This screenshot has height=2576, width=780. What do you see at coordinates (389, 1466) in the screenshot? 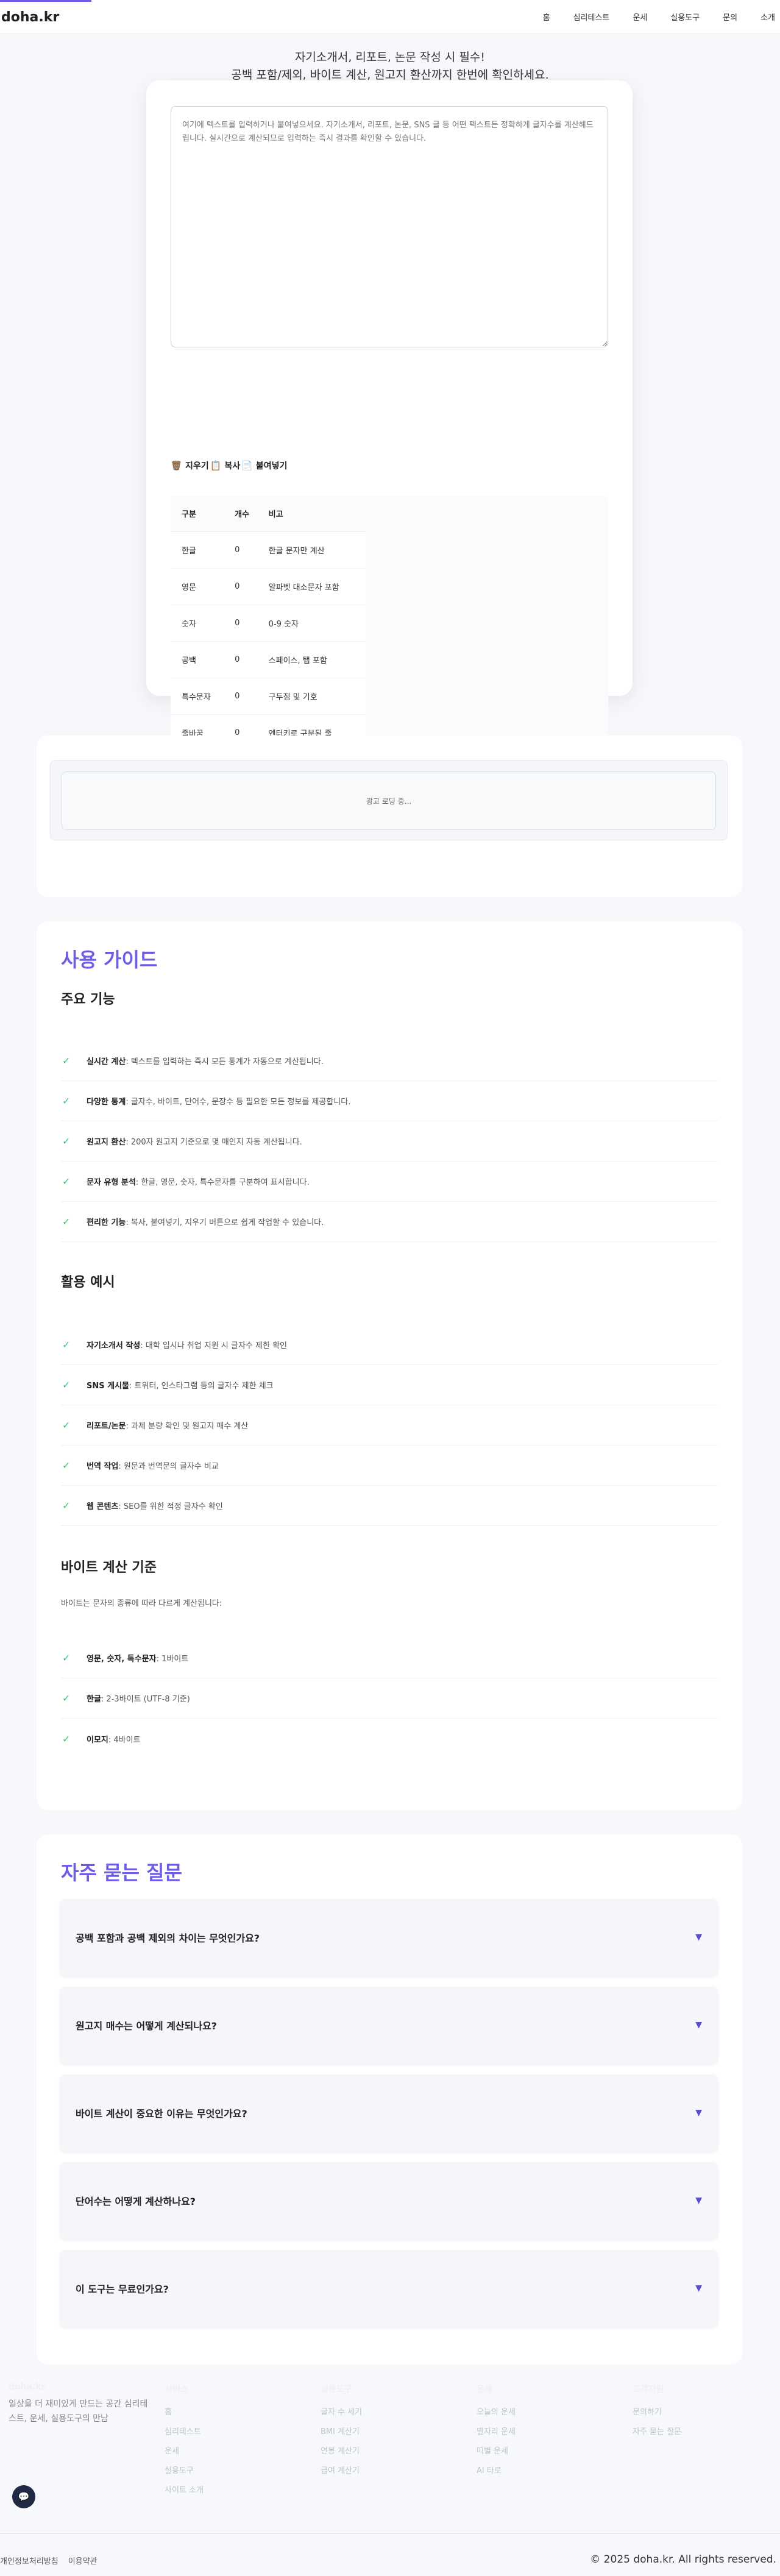
I see `list-item: ✓ 번역 작업 : 원문과 번역문의 글자수 비교` at bounding box center [389, 1466].